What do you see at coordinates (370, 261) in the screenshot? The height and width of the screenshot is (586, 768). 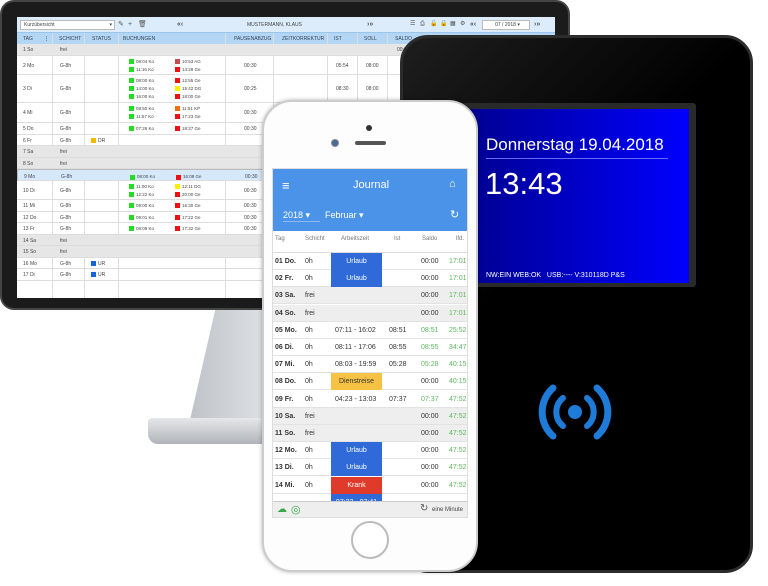 I see `journal-row: 01 Do. 0h Urlaub 00:00 17:01` at bounding box center [370, 261].